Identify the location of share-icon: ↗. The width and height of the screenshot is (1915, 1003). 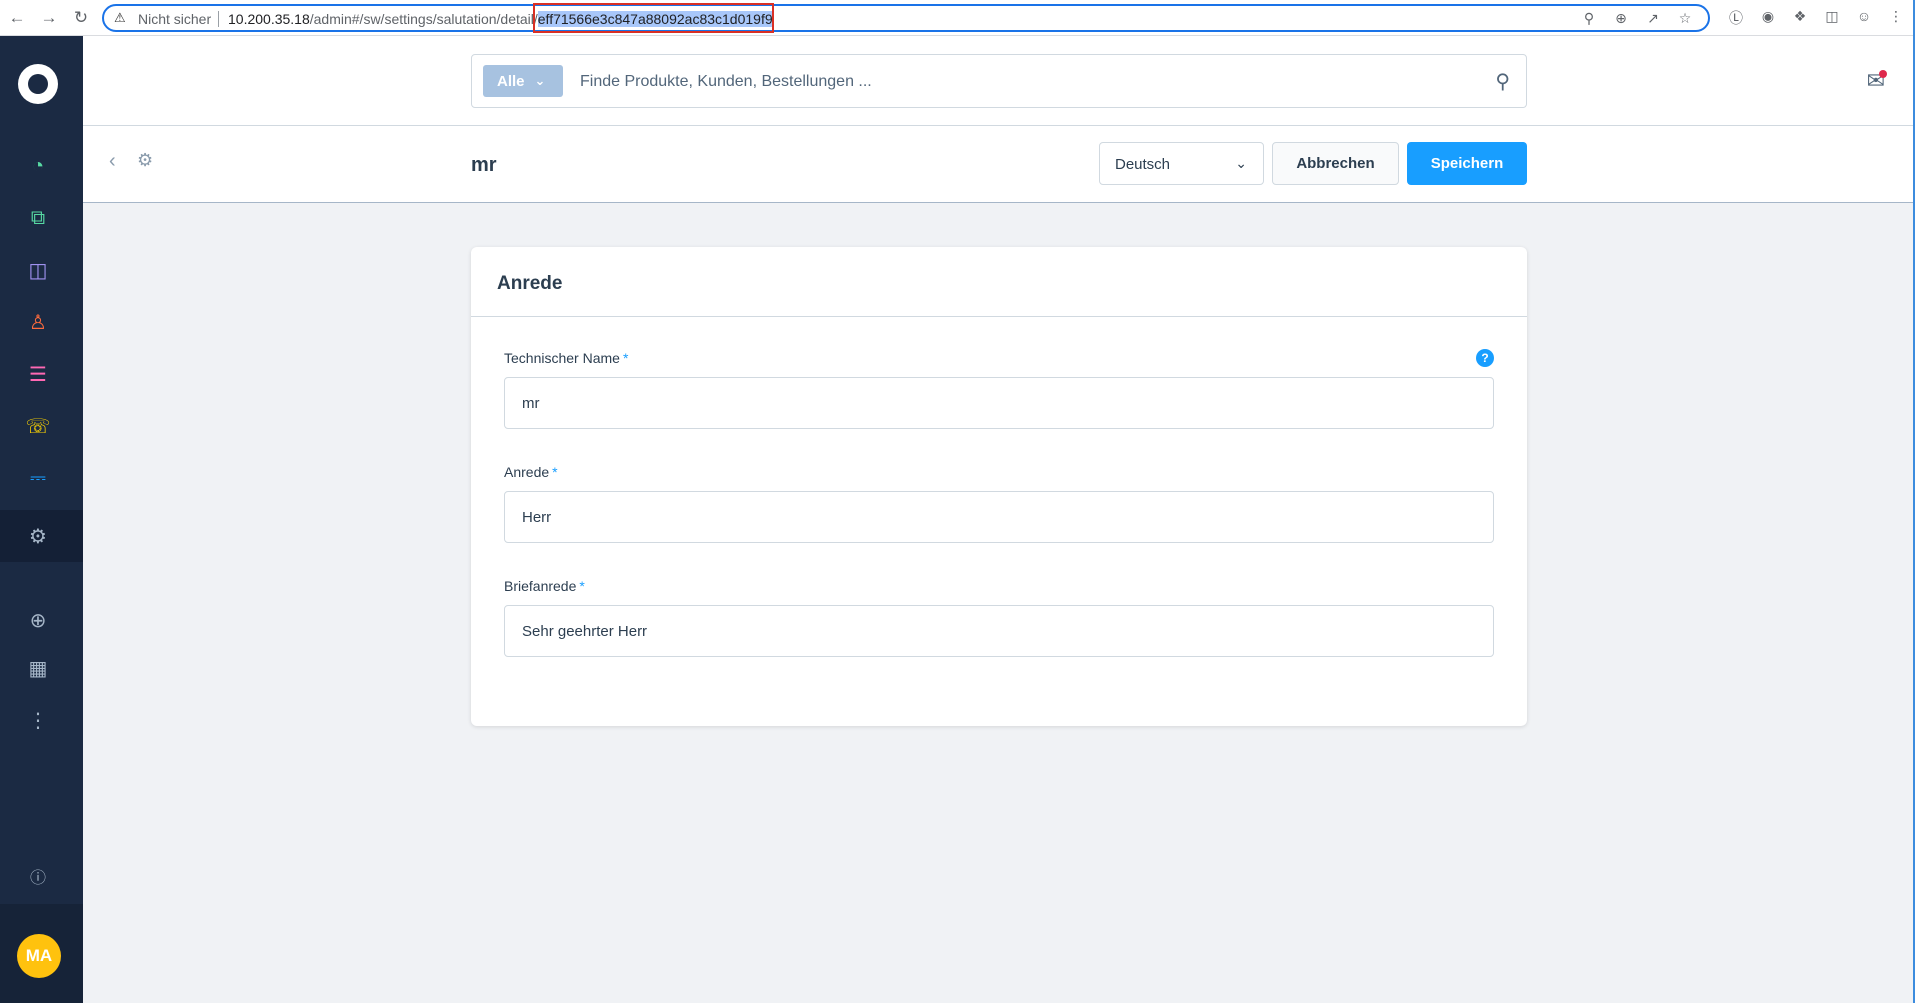
(1653, 18).